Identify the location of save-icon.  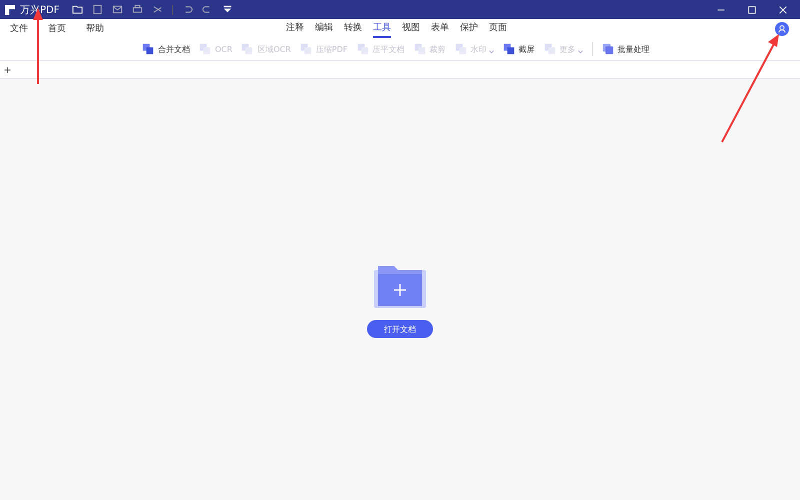
(98, 9).